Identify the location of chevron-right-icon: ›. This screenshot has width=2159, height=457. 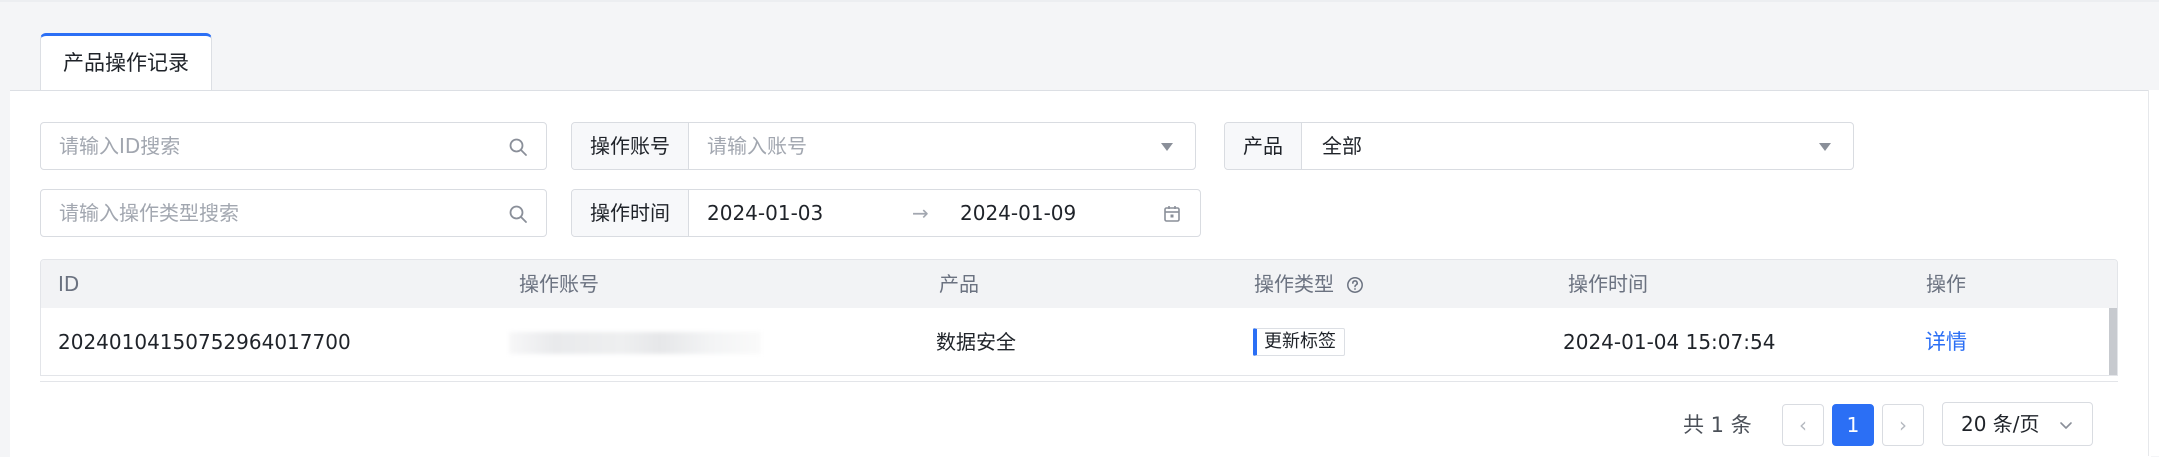
(1903, 425).